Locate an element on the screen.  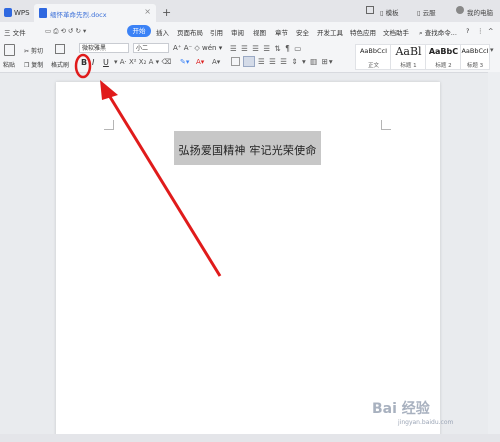
baidu-watermark: Bai 经验 is located at coordinates (401, 409).